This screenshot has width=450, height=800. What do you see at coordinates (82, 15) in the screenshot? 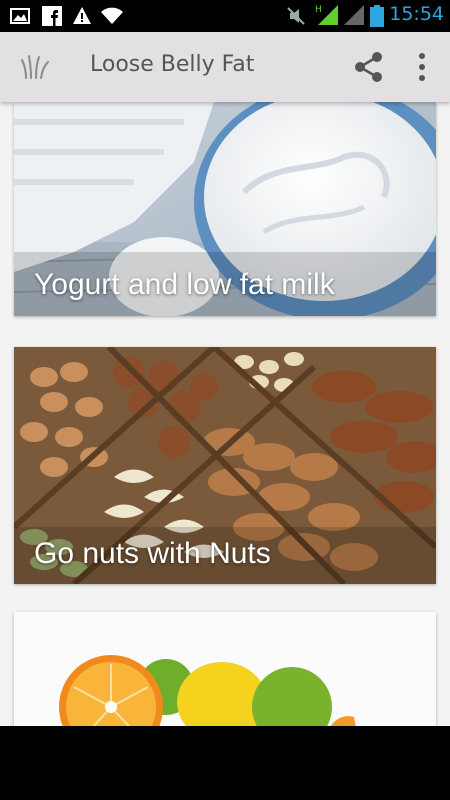
I see `warning-icon` at bounding box center [82, 15].